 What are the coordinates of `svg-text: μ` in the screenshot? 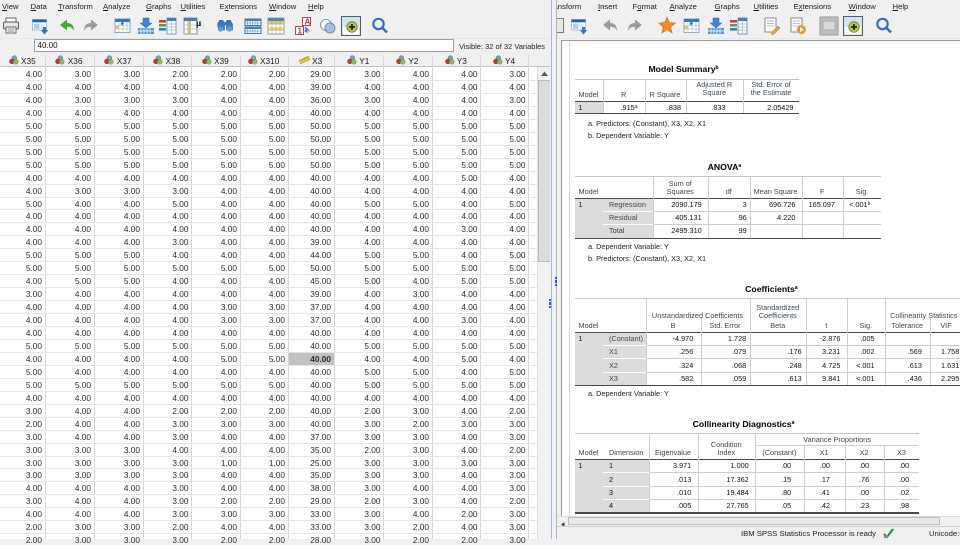 It's located at (198, 23).